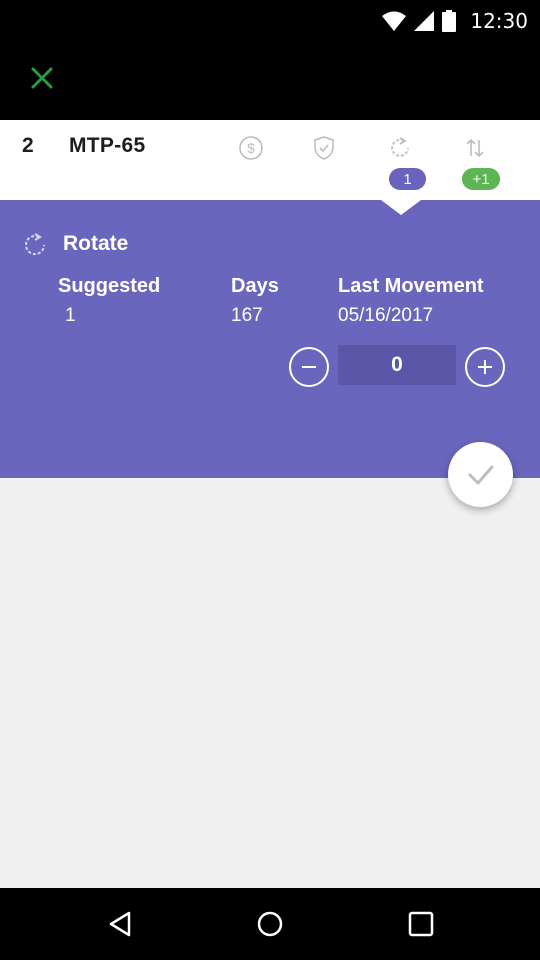 The height and width of the screenshot is (960, 540). I want to click on decrement-button, so click(309, 367).